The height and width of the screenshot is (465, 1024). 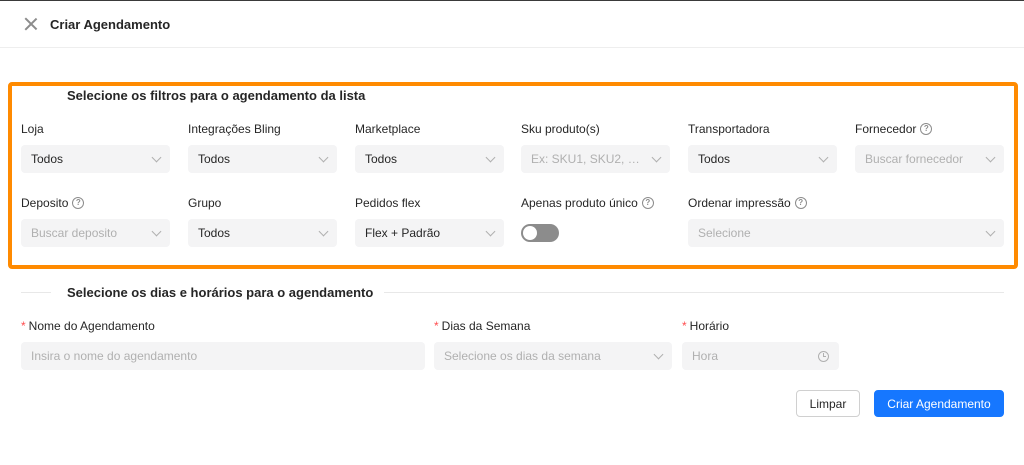 What do you see at coordinates (36, 292) in the screenshot?
I see `section-divider-left` at bounding box center [36, 292].